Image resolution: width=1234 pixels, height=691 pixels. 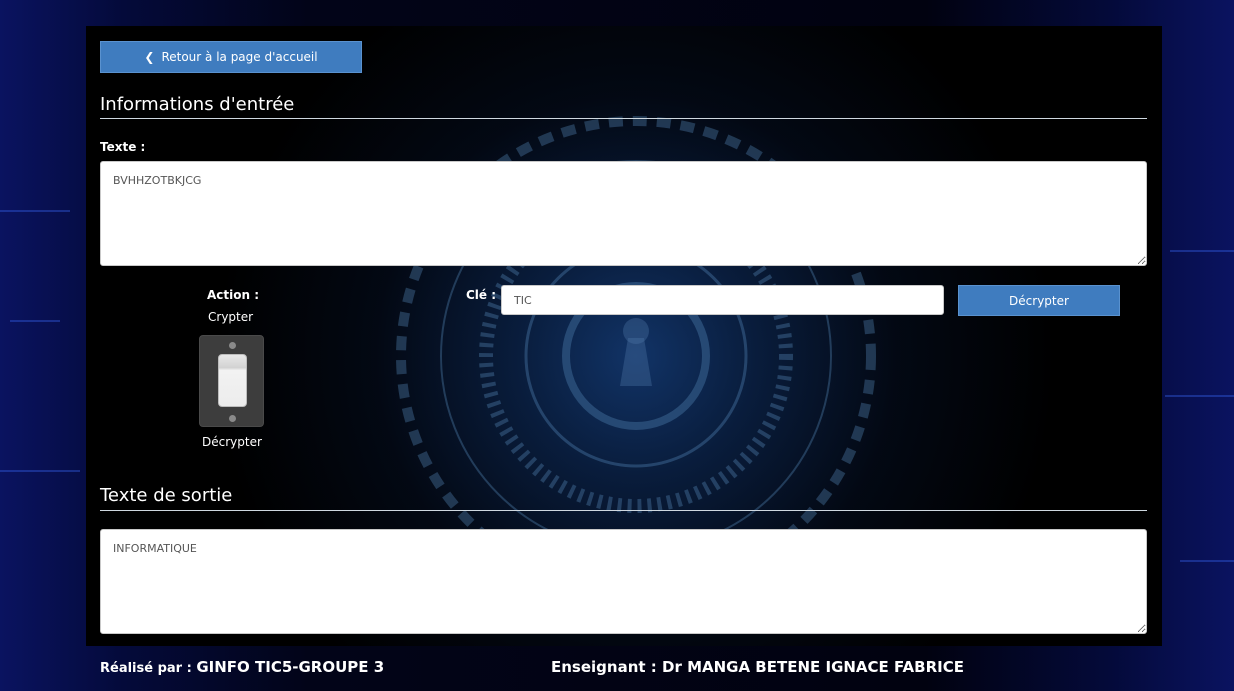 I want to click on back-button-label: Retour à la page d'accueil, so click(x=239, y=57).